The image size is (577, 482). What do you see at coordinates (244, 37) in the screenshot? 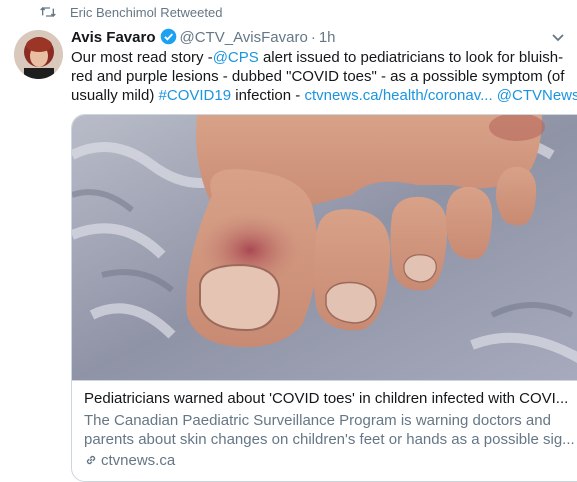
I see `author-handle: @CTV_AvisFavaro` at bounding box center [244, 37].